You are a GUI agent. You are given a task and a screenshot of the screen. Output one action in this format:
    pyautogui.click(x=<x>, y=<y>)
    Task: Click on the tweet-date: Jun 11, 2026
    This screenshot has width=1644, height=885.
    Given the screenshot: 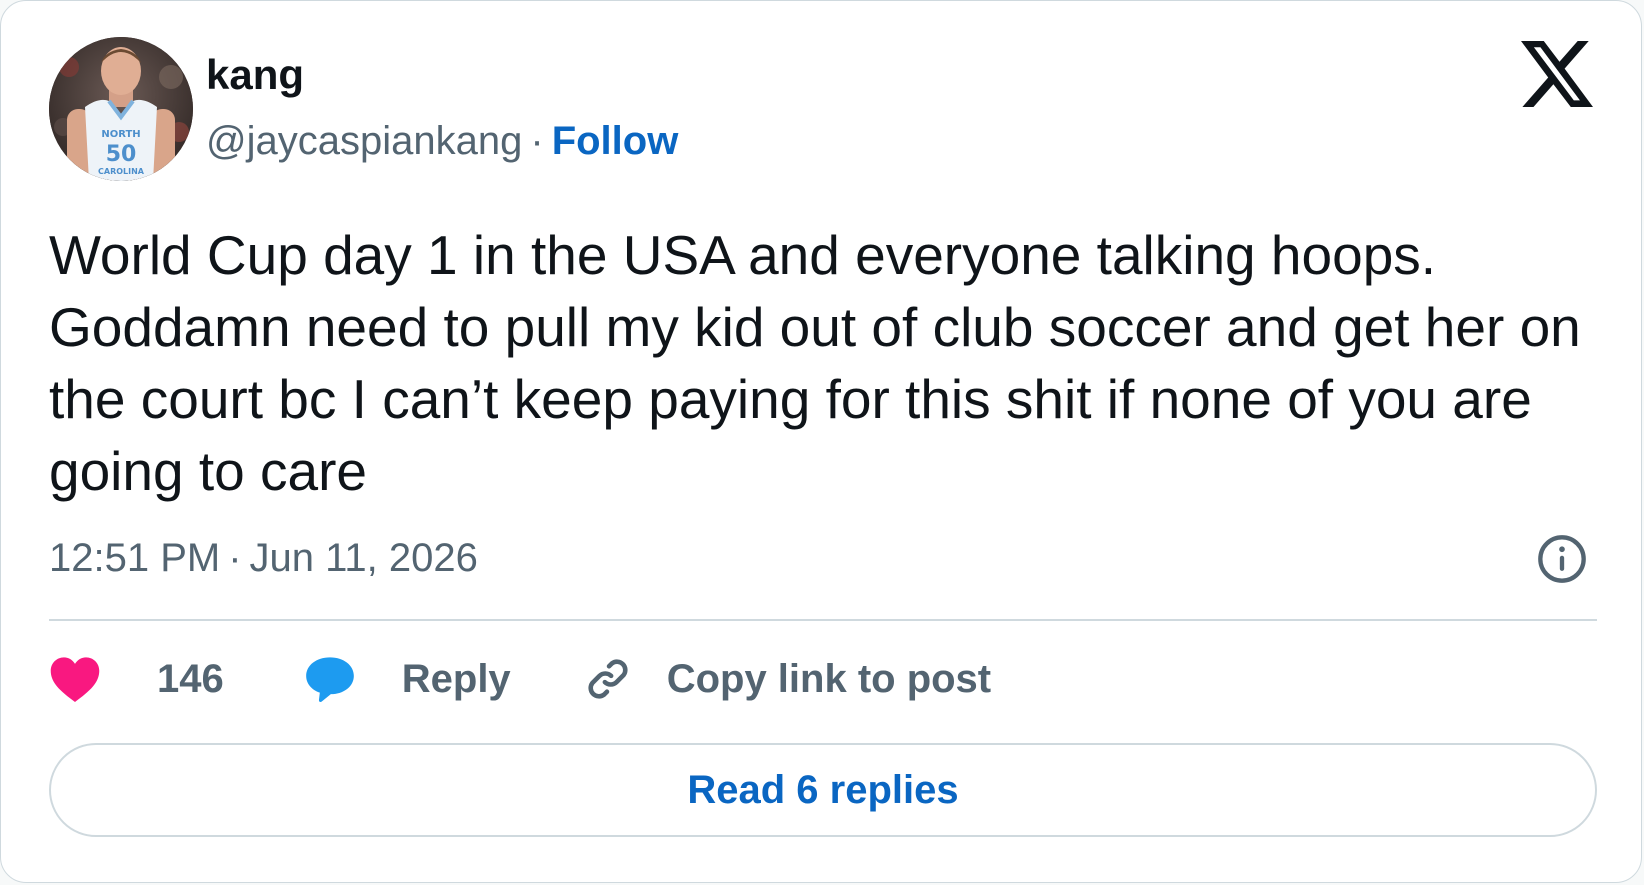 What is the action you would take?
    pyautogui.click(x=363, y=558)
    